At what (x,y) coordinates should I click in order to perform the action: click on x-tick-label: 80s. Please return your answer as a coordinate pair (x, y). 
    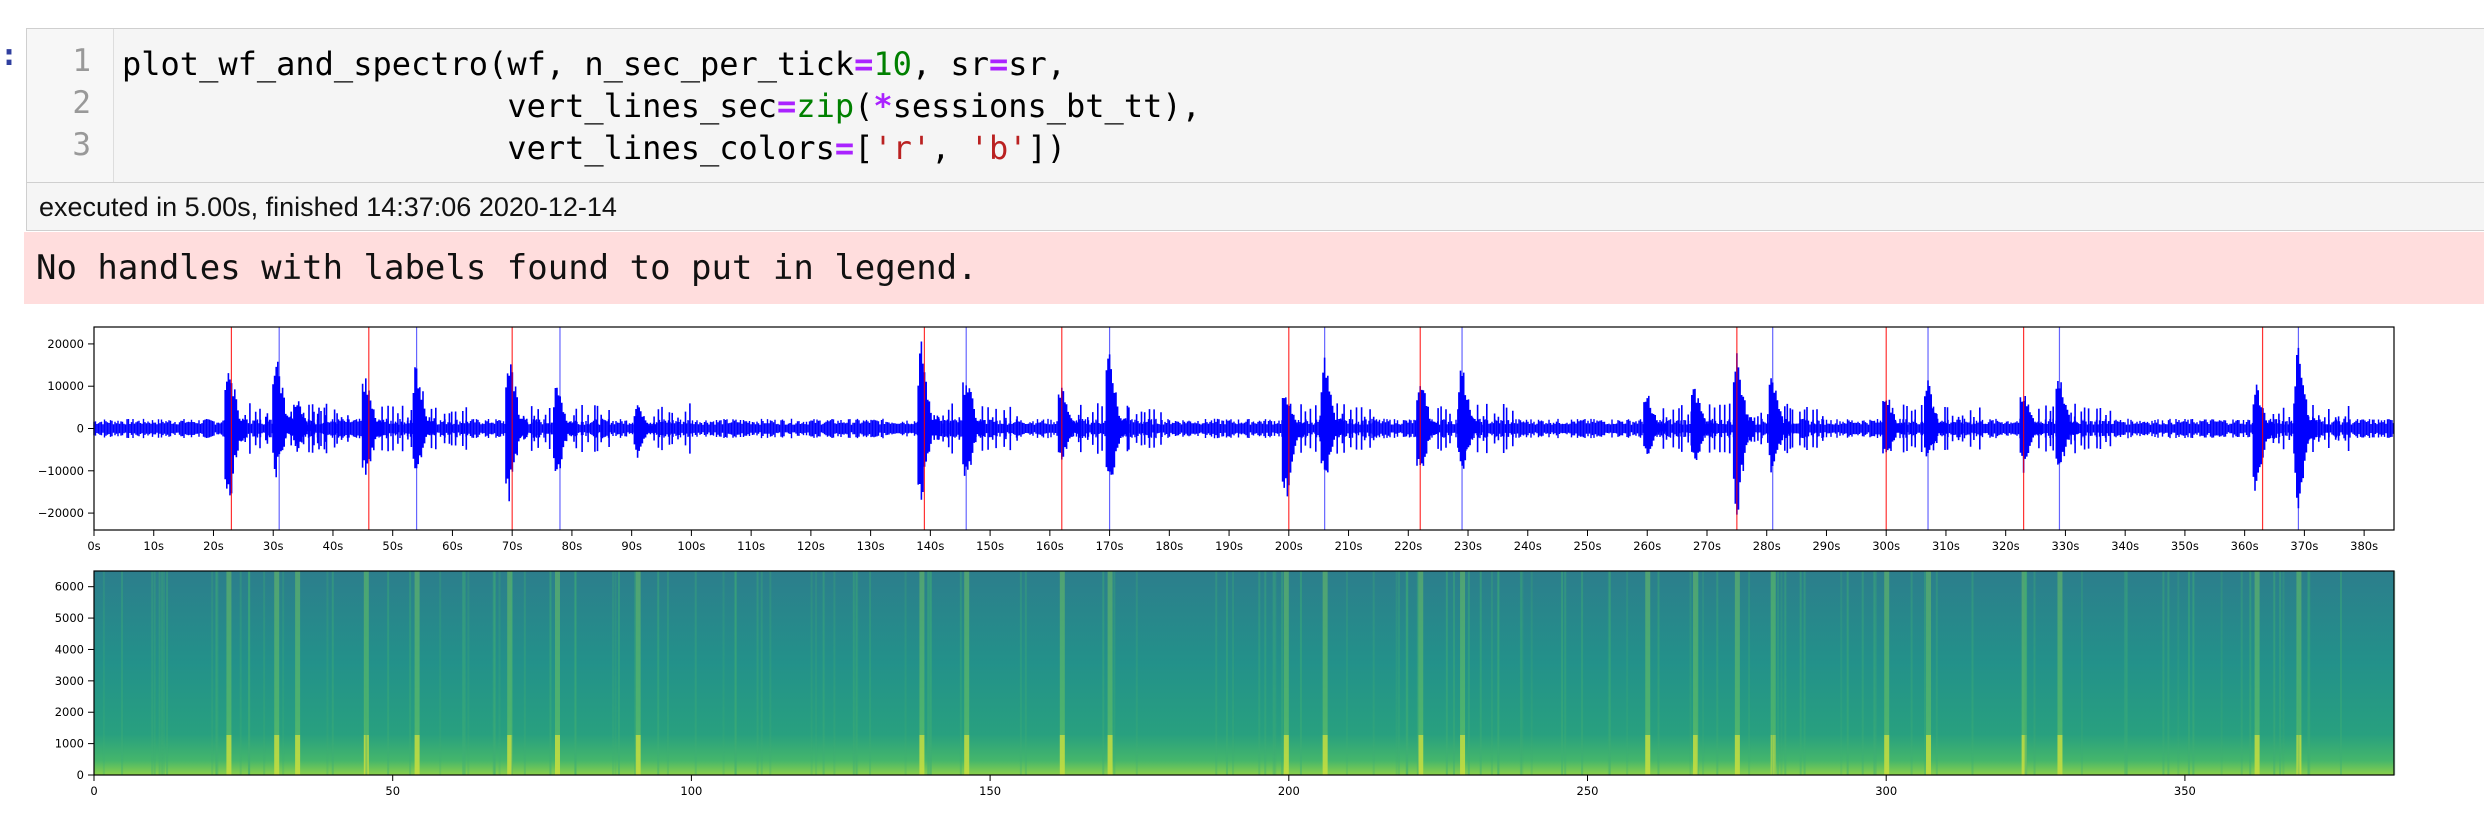
    Looking at the image, I should click on (572, 546).